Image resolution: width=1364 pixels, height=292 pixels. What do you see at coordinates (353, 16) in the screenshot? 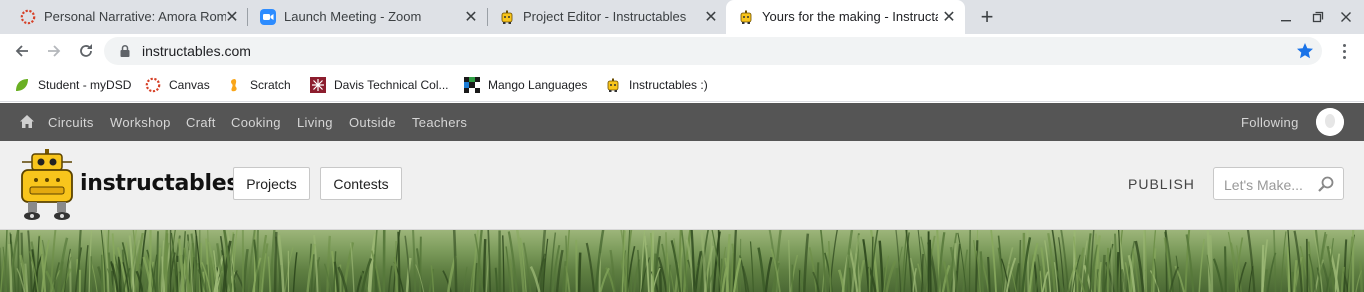
I see `tab-title: Launch Meeting - Zoom` at bounding box center [353, 16].